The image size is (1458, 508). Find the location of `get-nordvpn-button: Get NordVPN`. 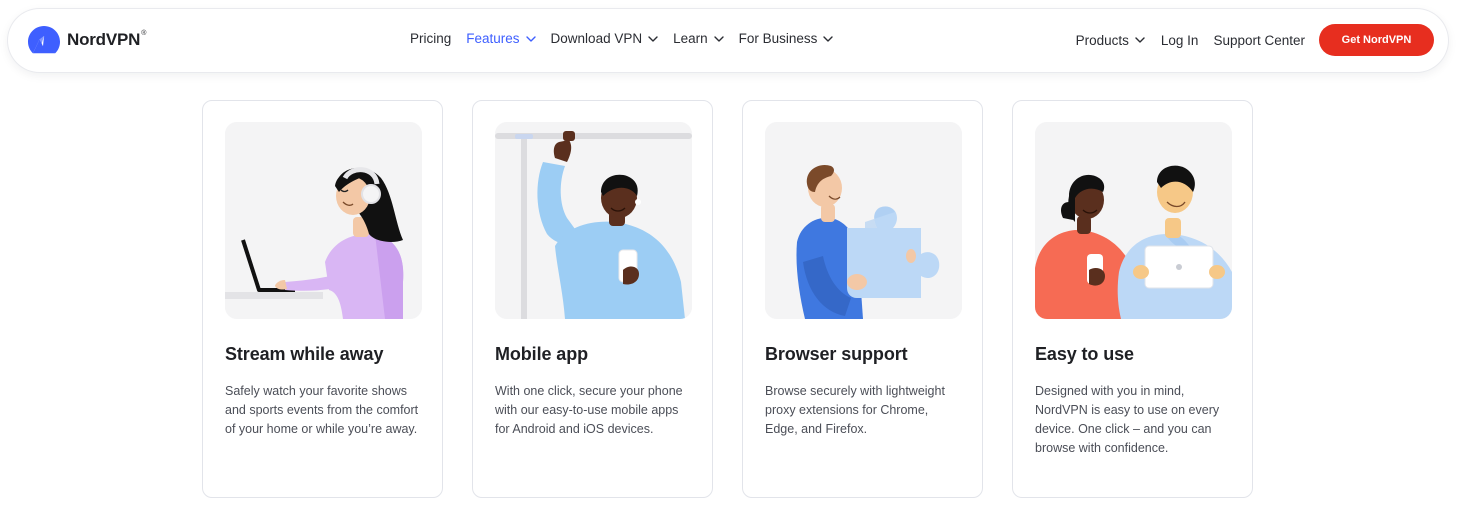

get-nordvpn-button: Get NordVPN is located at coordinates (1376, 40).